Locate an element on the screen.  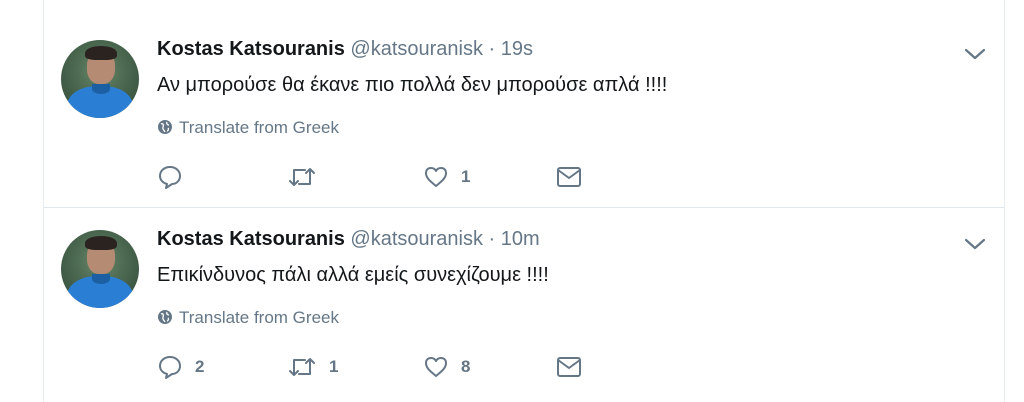
reply-button is located at coordinates (176, 177).